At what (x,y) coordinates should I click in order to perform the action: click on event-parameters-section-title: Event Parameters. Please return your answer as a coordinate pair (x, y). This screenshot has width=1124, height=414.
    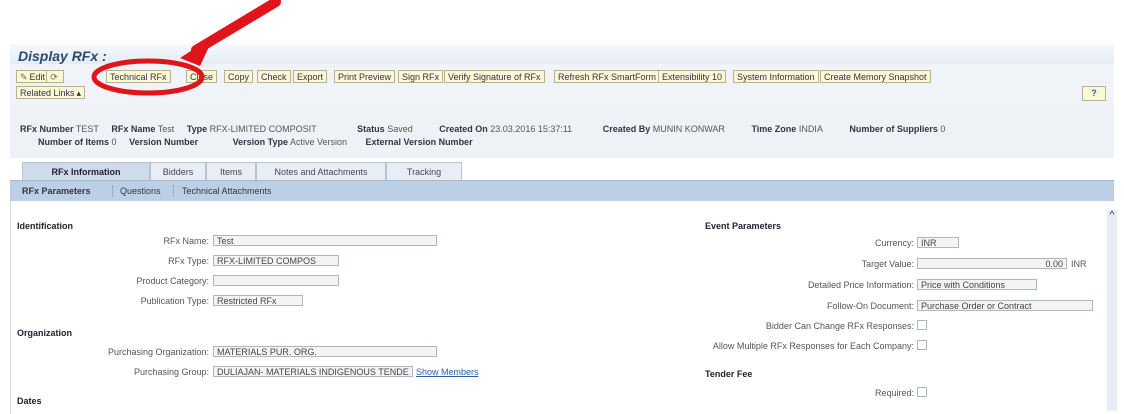
    Looking at the image, I should click on (743, 226).